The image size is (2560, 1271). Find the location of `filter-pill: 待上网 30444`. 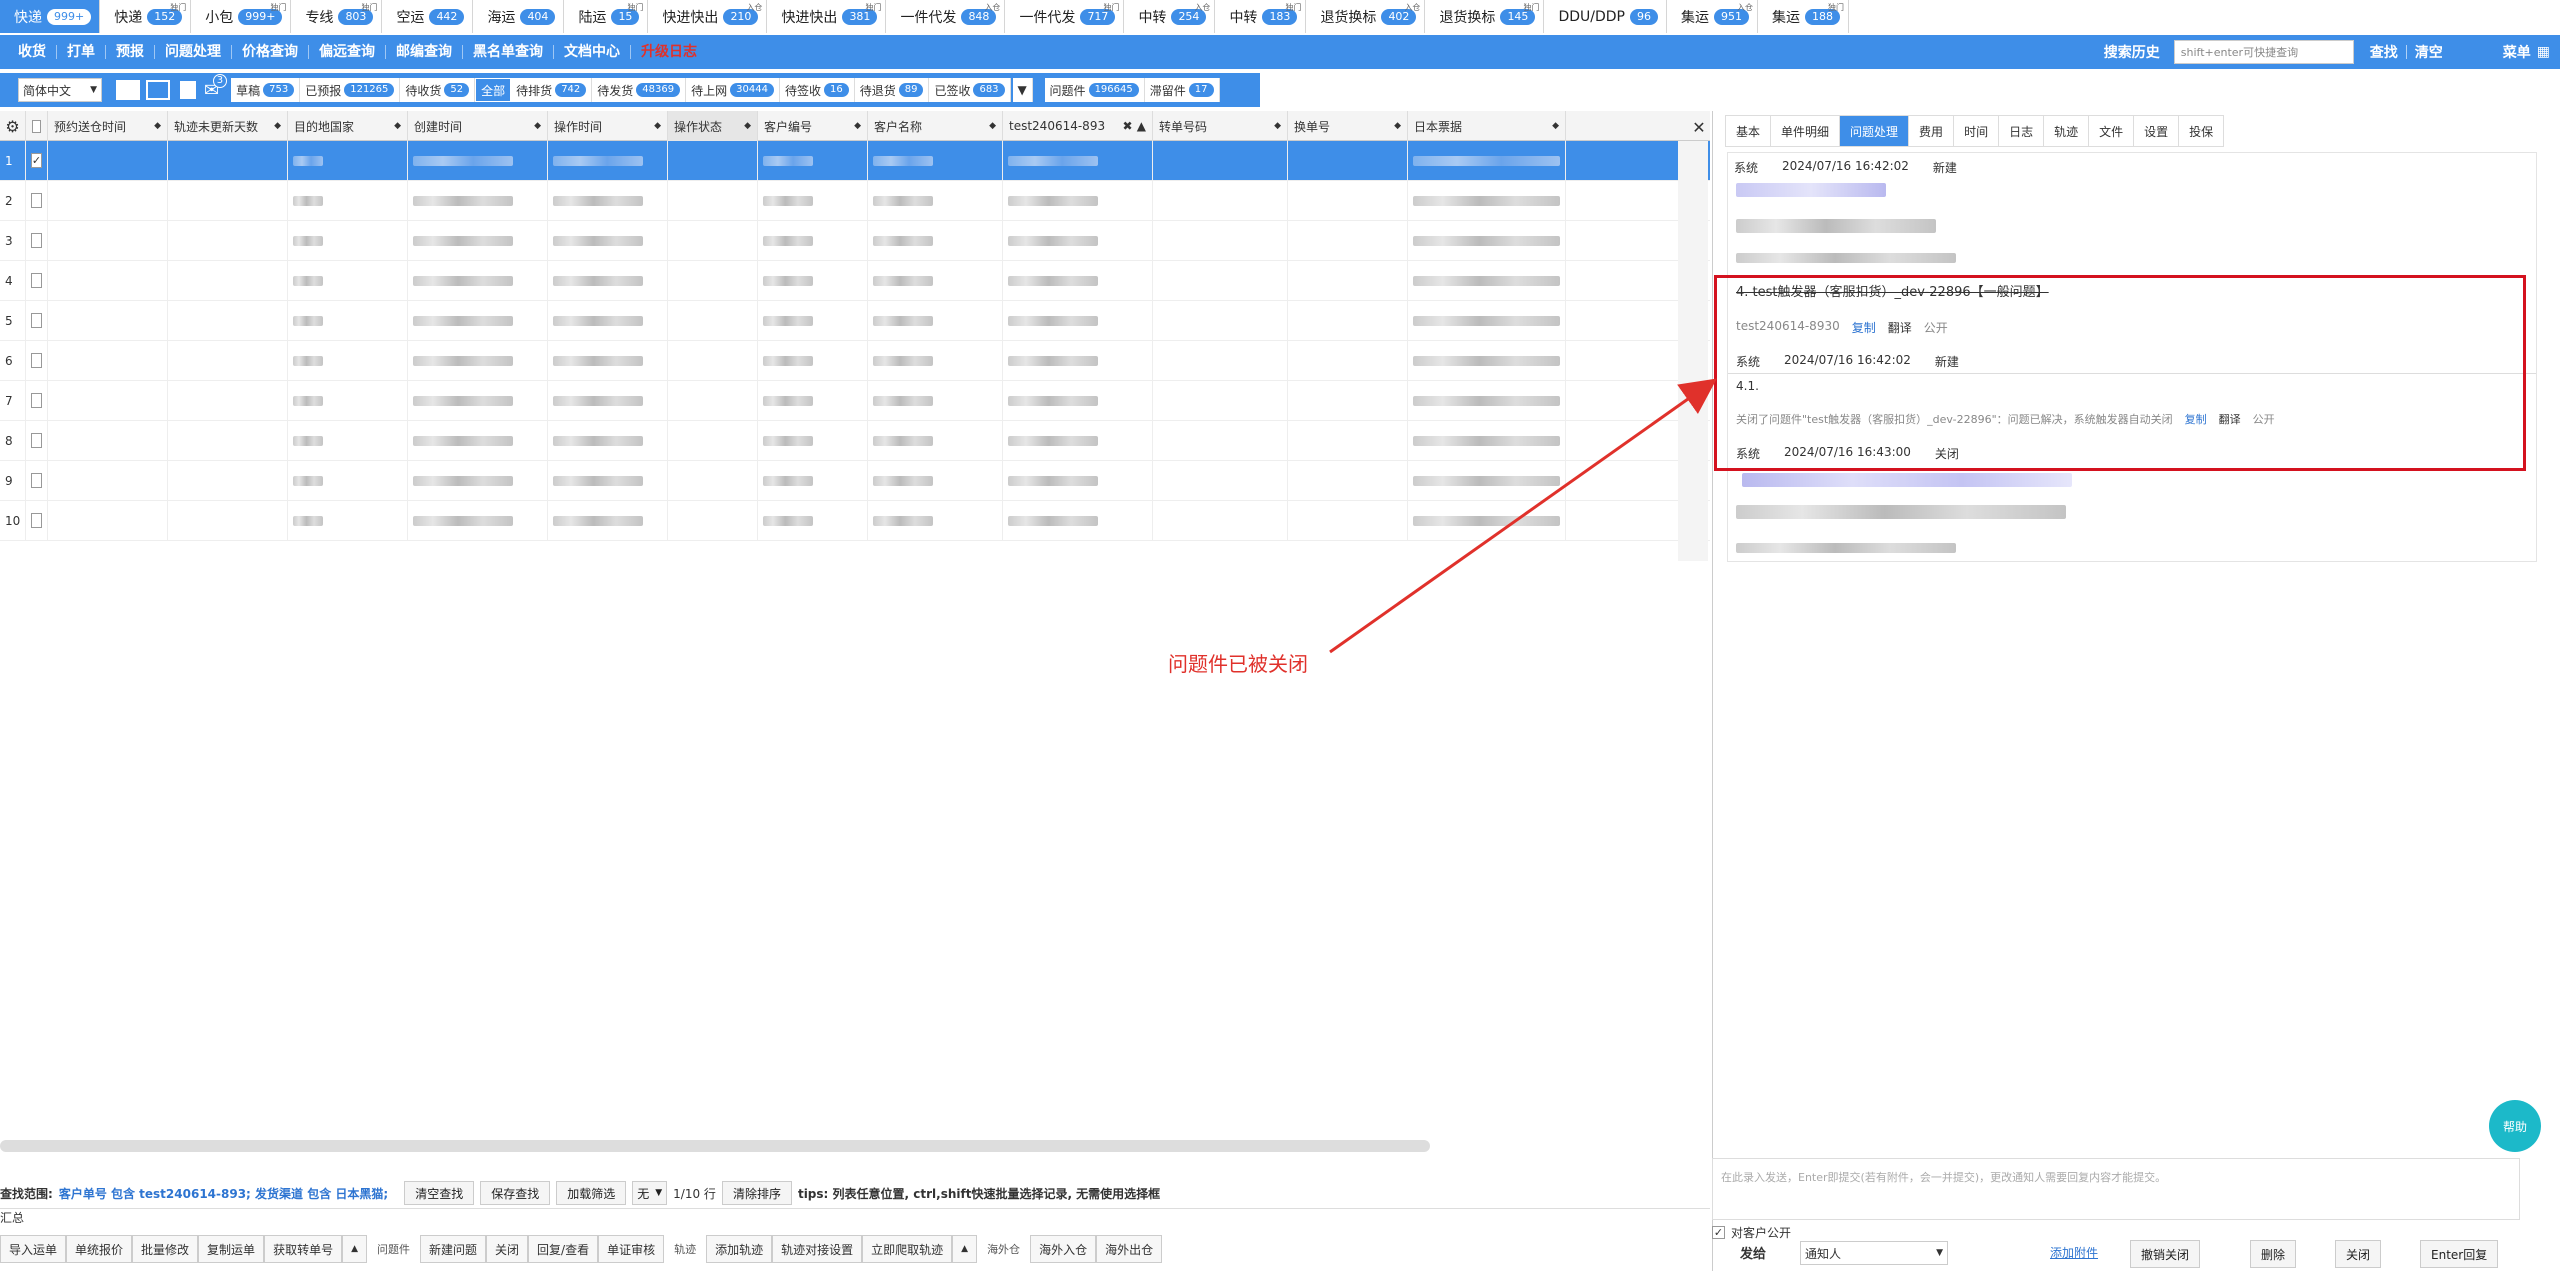

filter-pill: 待上网 30444 is located at coordinates (733, 90).